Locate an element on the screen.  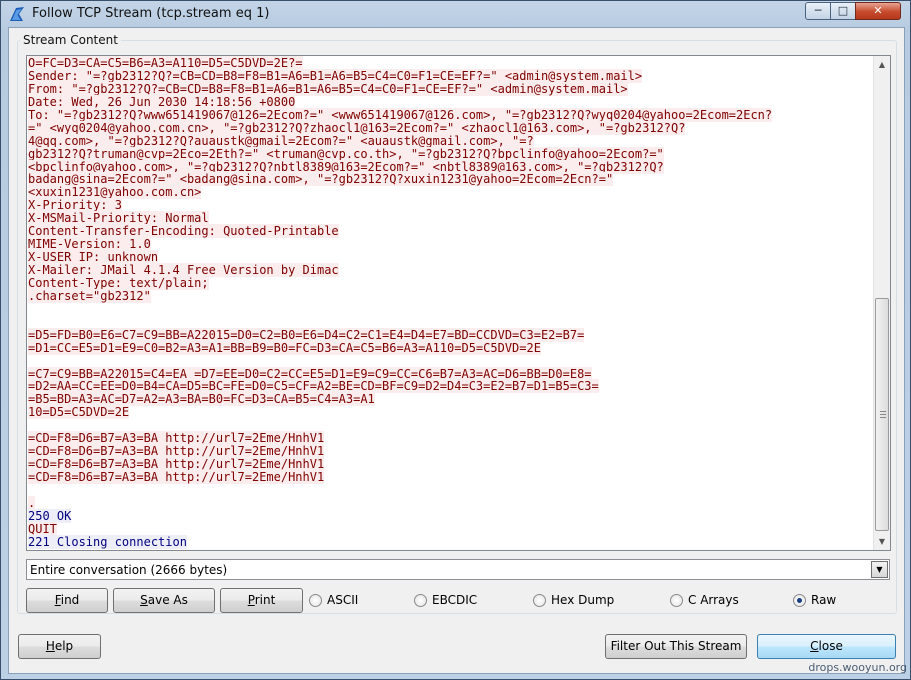
window-title: Follow TCP Stream (tcp.stream eq 1) is located at coordinates (151, 13).